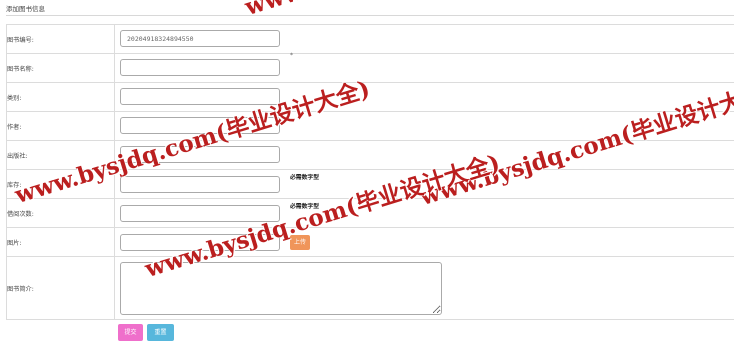 The width and height of the screenshot is (734, 342). What do you see at coordinates (200, 38) in the screenshot?
I see `book-id-input` at bounding box center [200, 38].